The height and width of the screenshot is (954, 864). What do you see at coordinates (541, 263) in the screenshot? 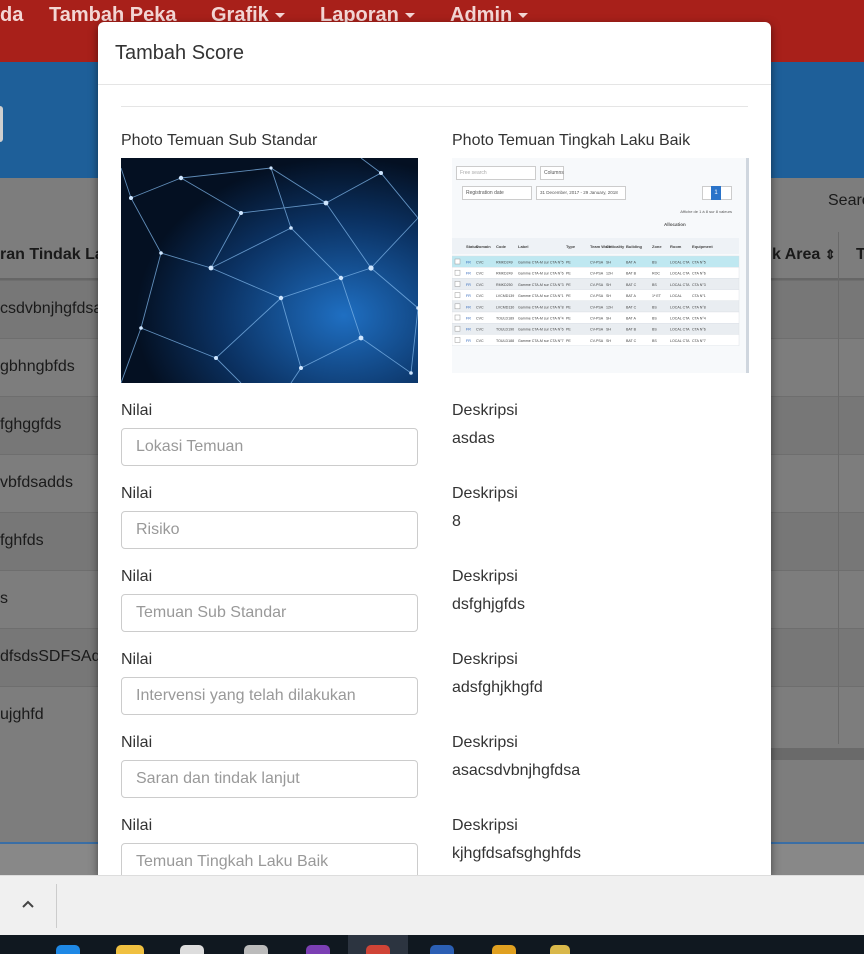
I see `image-table-cell: Gamme CTA-M sur CTA N°5` at bounding box center [541, 263].